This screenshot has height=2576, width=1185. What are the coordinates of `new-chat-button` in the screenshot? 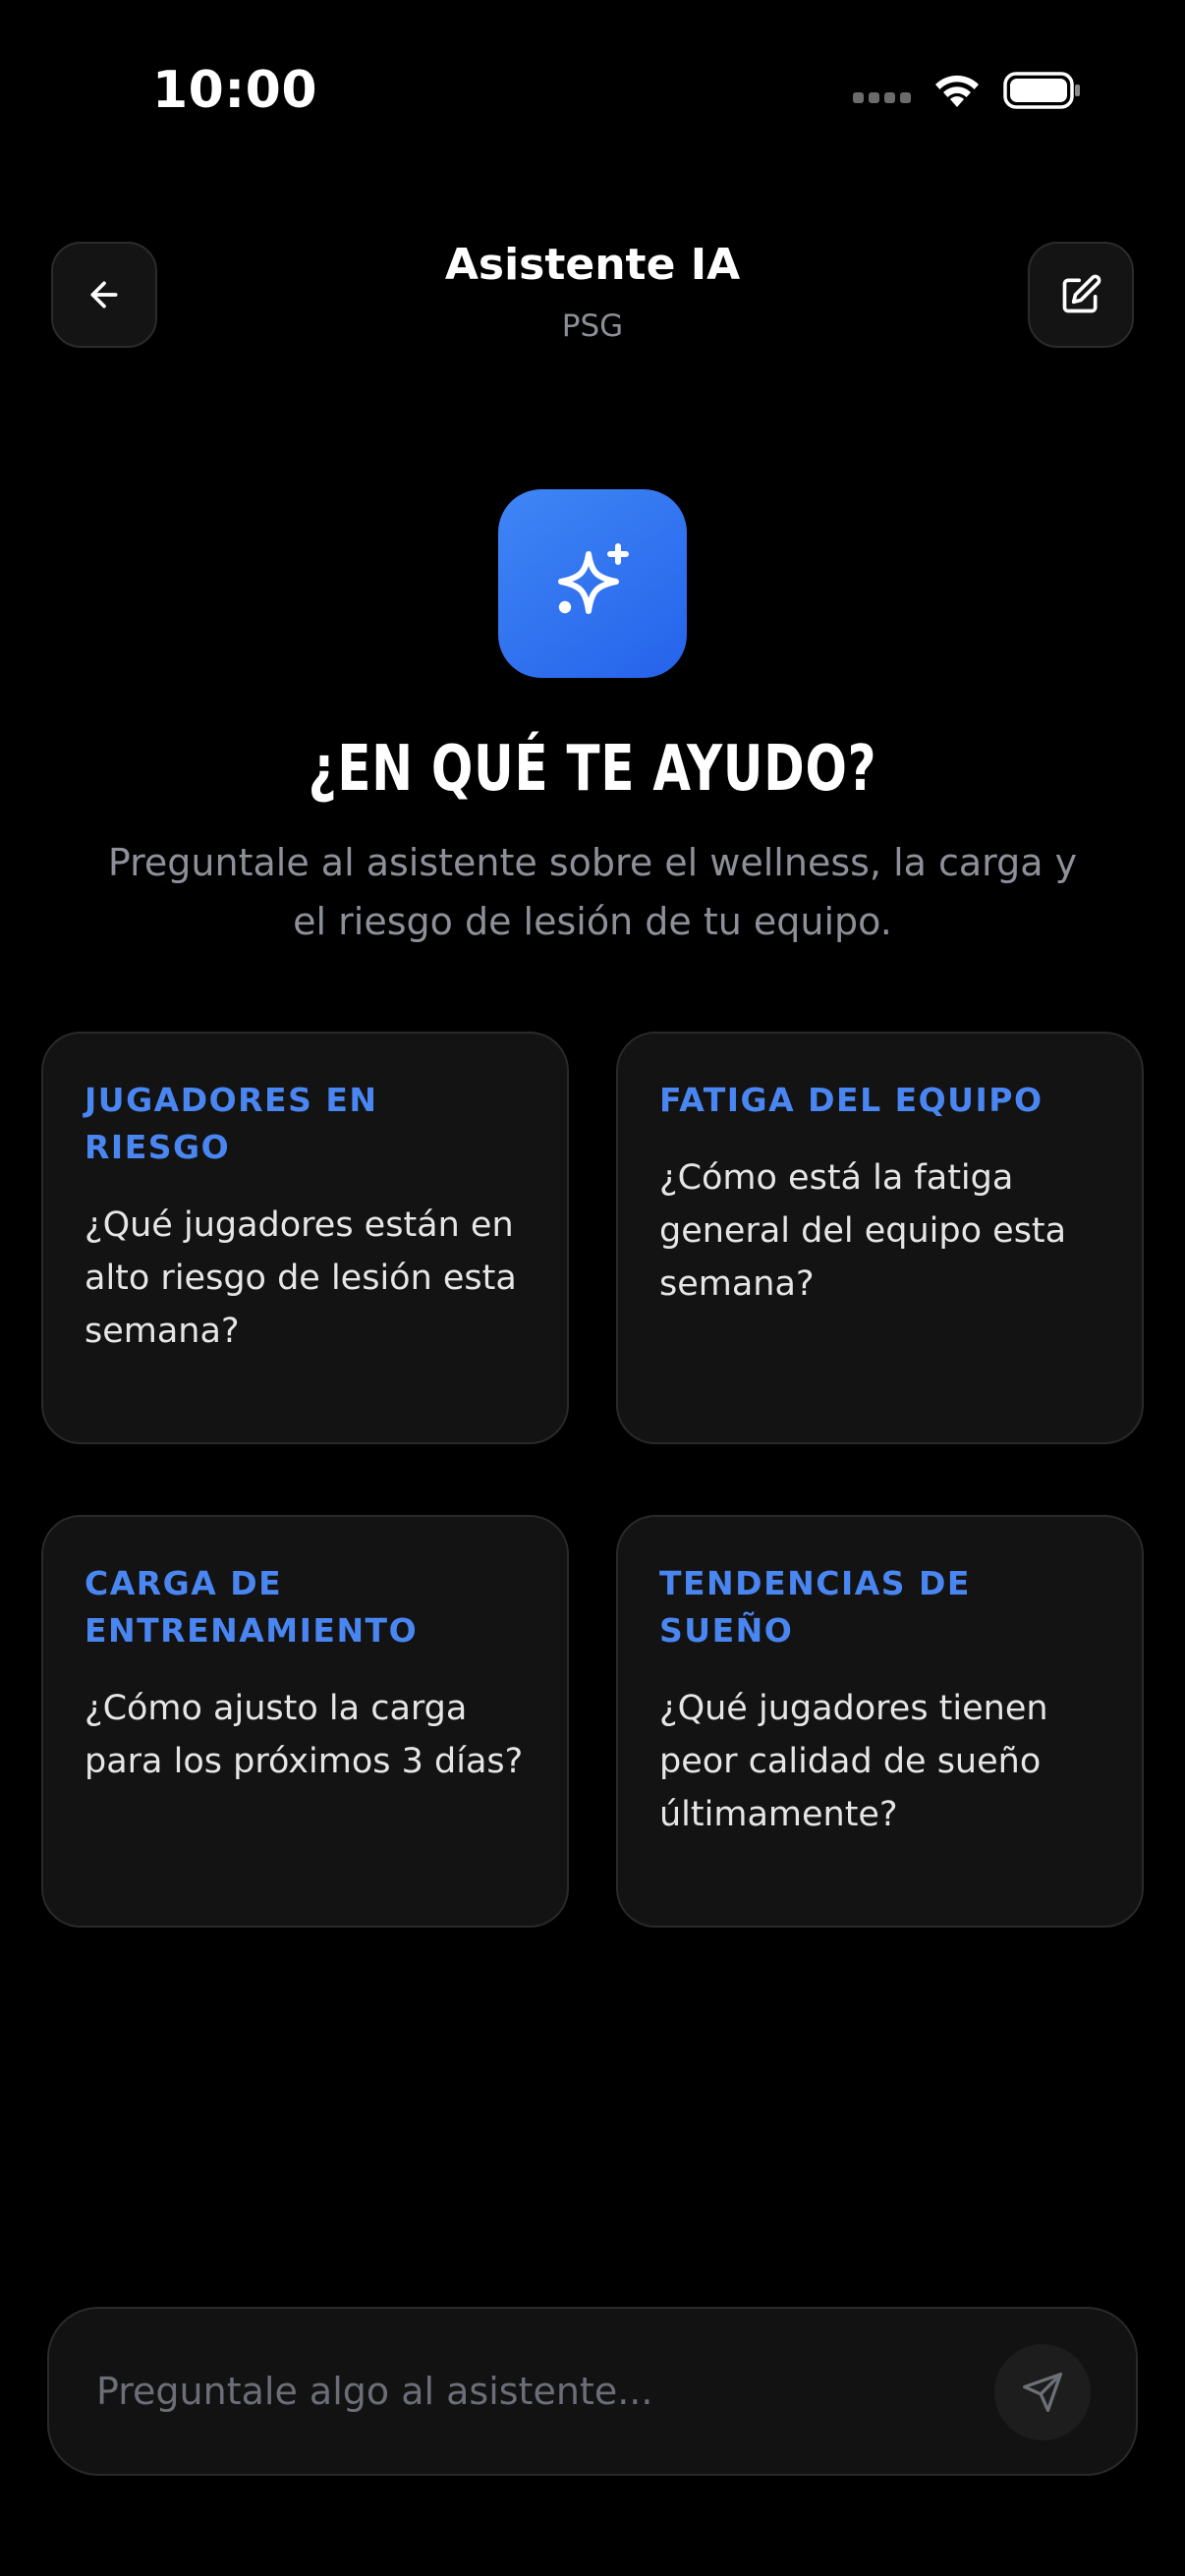 It's located at (1081, 295).